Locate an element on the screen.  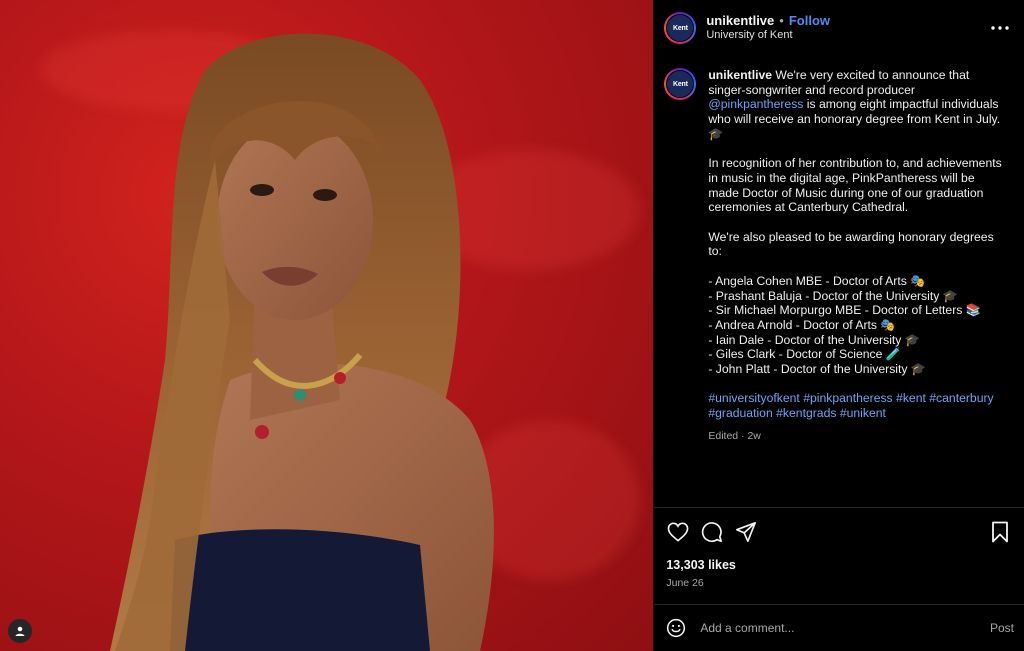
header-username: unikentlive is located at coordinates (740, 20).